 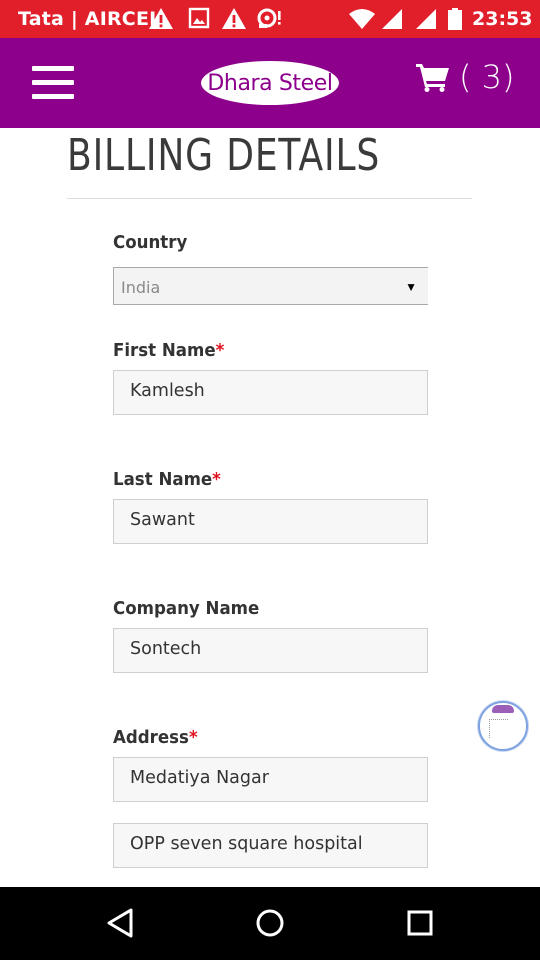 I want to click on address-line1-value: Medatiya Nagar, so click(x=199, y=778).